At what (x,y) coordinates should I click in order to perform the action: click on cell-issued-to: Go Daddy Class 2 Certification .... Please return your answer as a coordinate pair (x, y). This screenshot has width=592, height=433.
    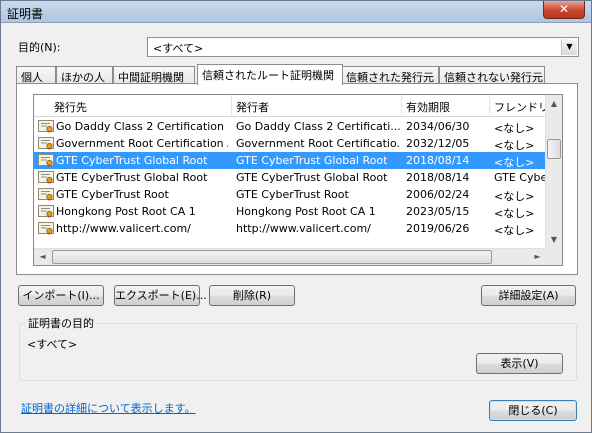
    Looking at the image, I should click on (142, 126).